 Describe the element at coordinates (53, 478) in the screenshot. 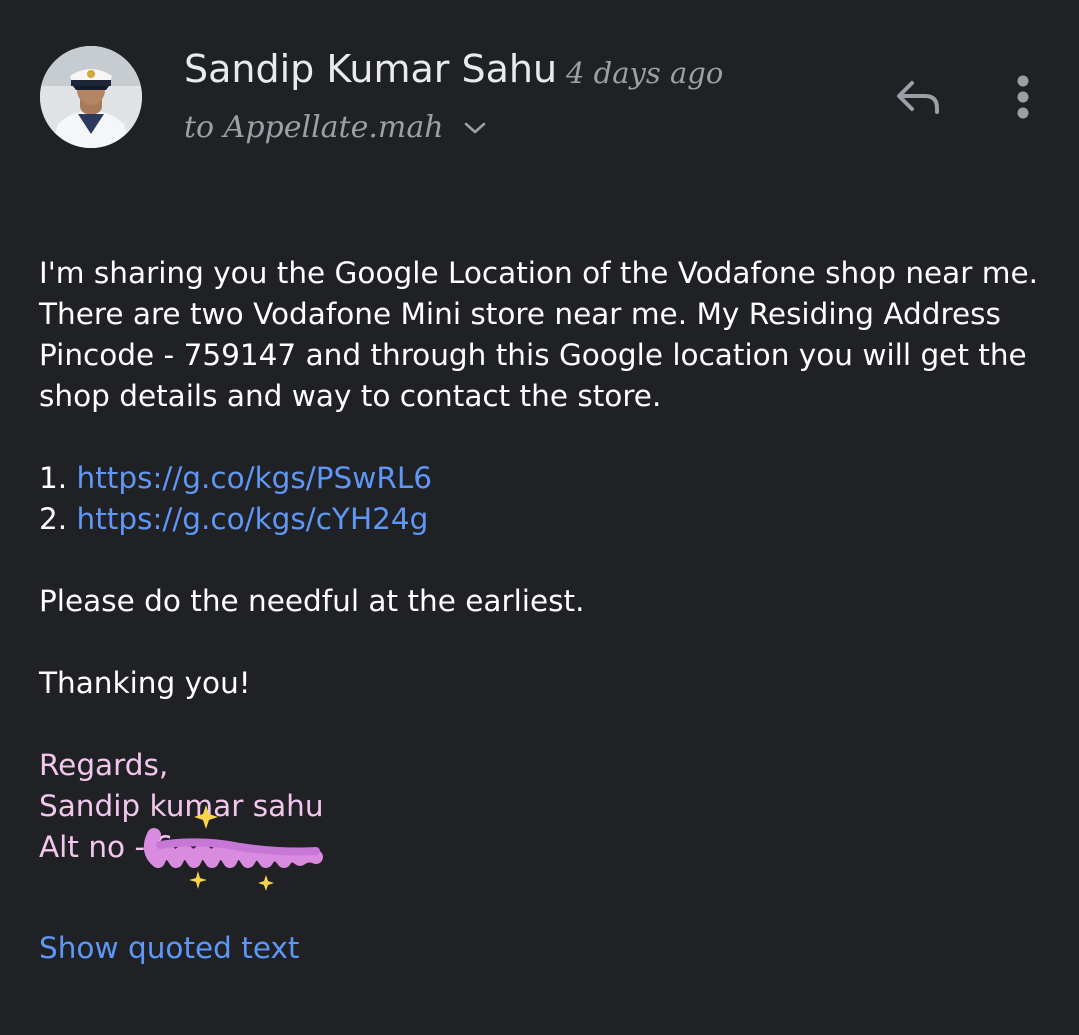

I see `link-number: 1.` at that location.